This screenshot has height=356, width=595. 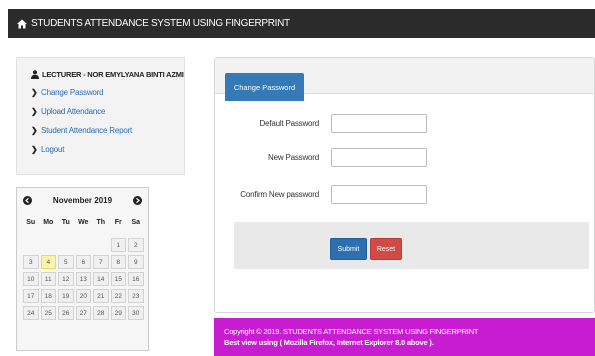 I want to click on confirm-password-field, so click(x=379, y=194).